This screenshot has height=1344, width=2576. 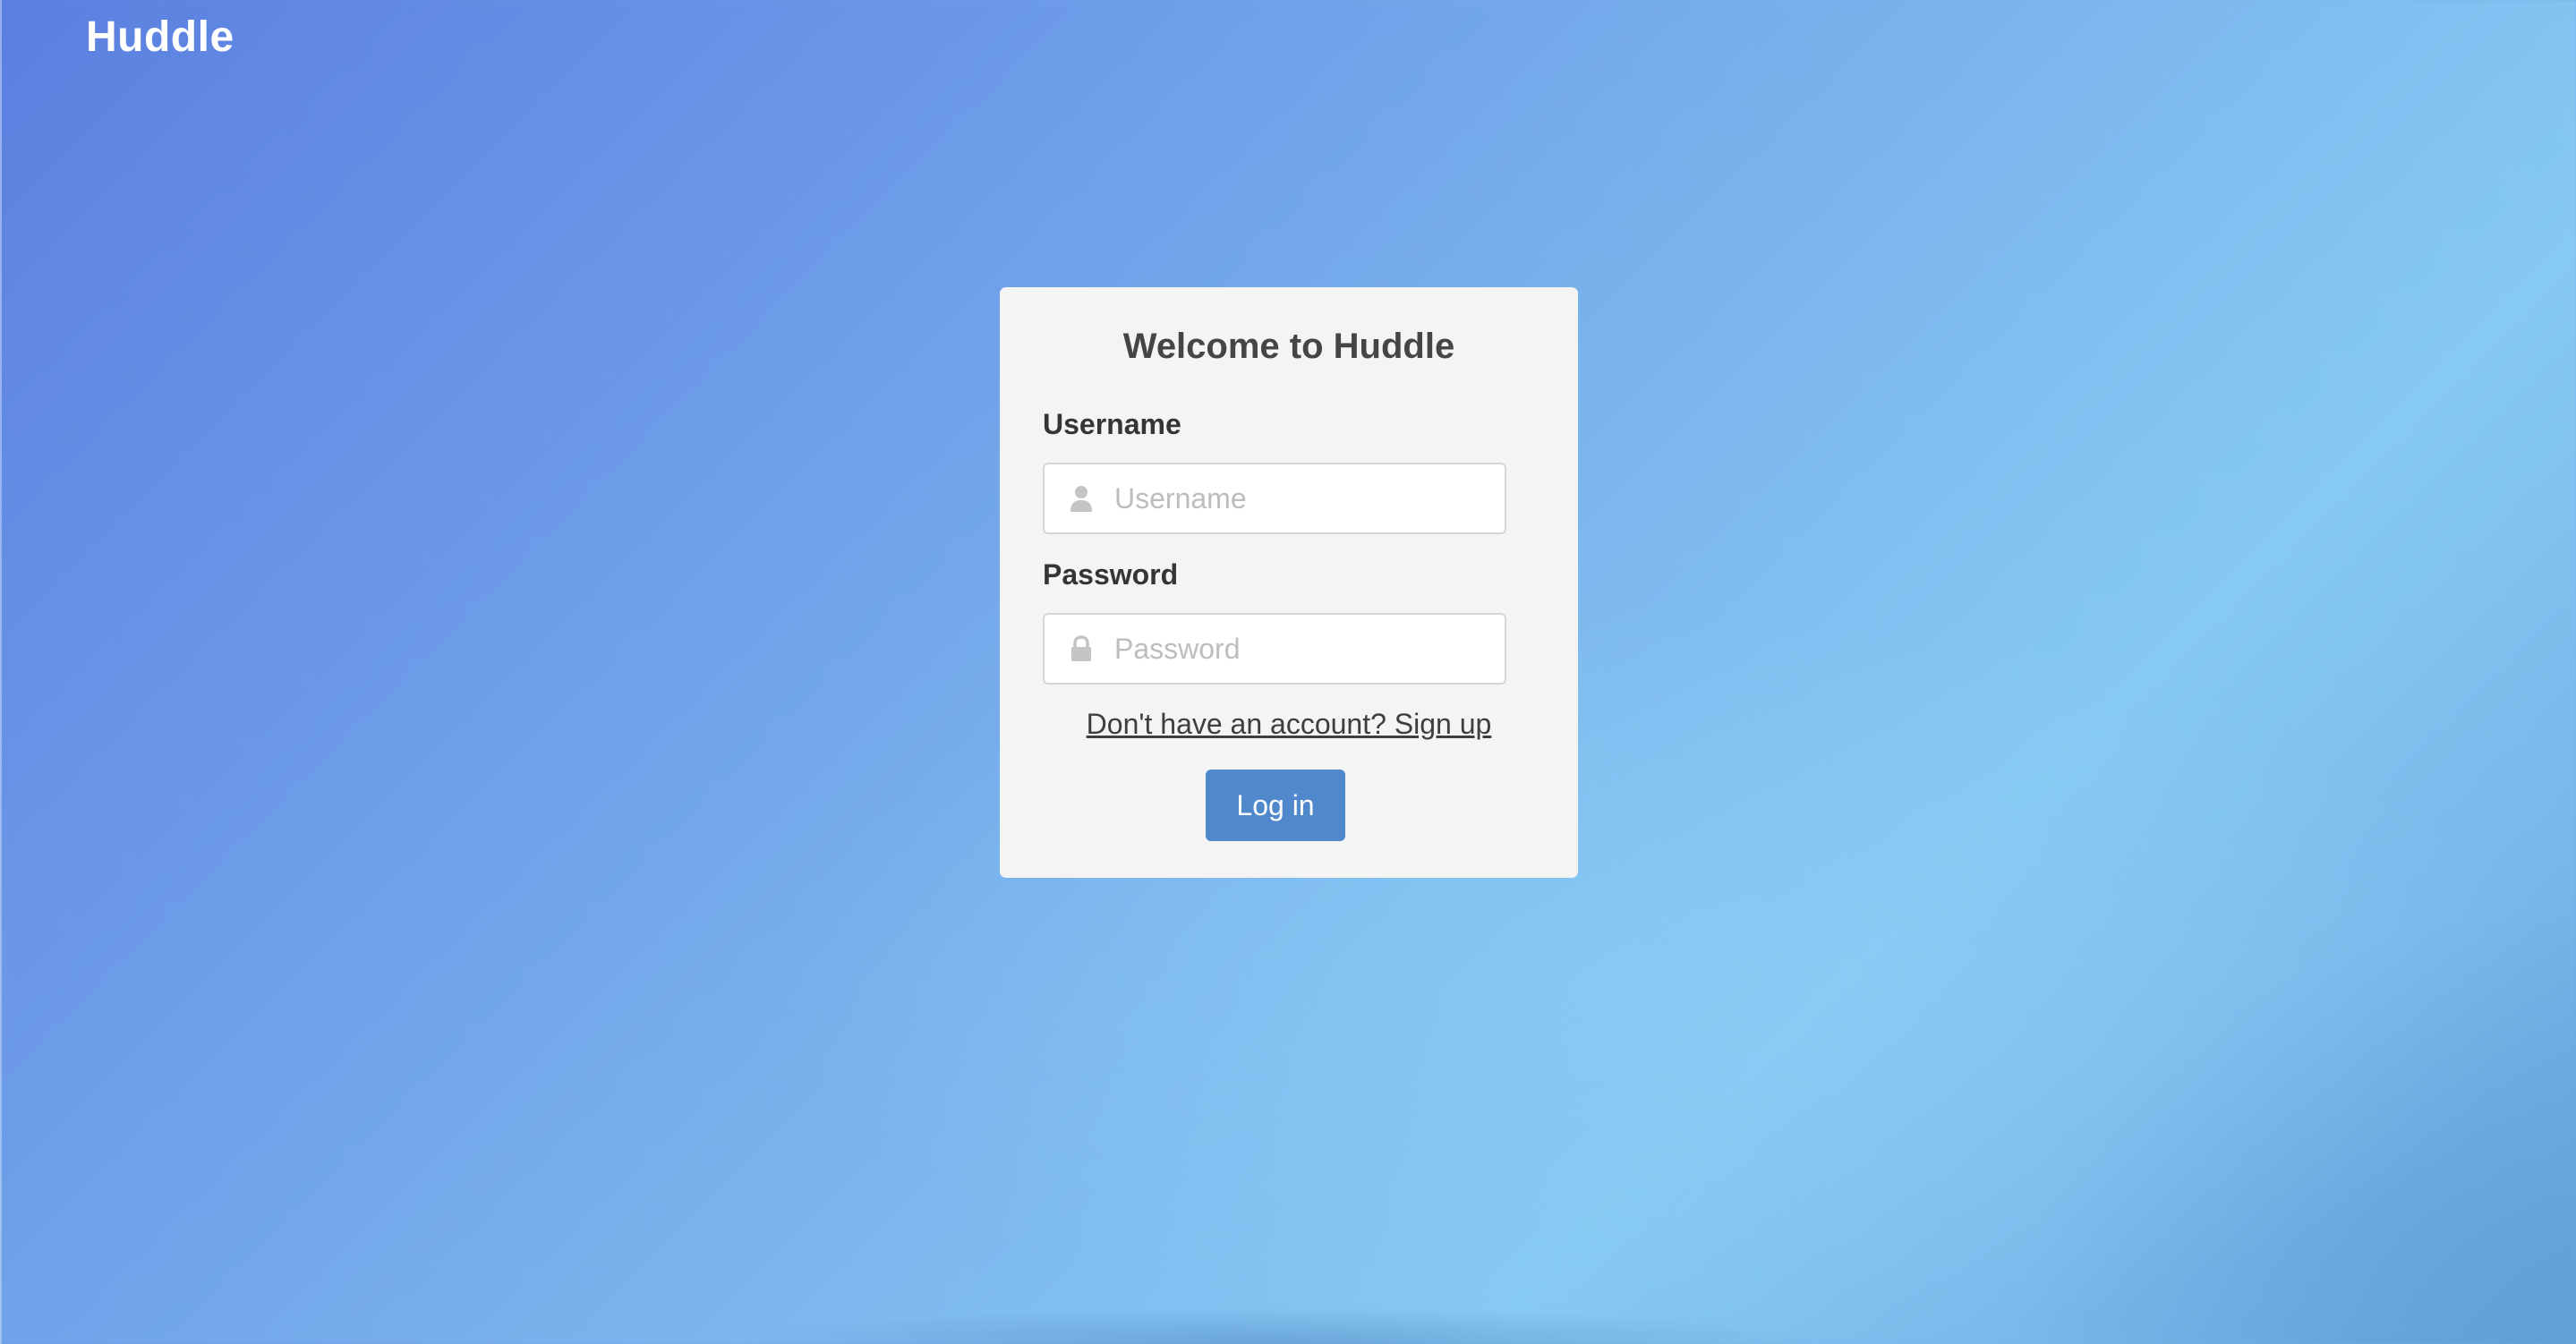 What do you see at coordinates (1280, 1325) in the screenshot?
I see `background-shadow` at bounding box center [1280, 1325].